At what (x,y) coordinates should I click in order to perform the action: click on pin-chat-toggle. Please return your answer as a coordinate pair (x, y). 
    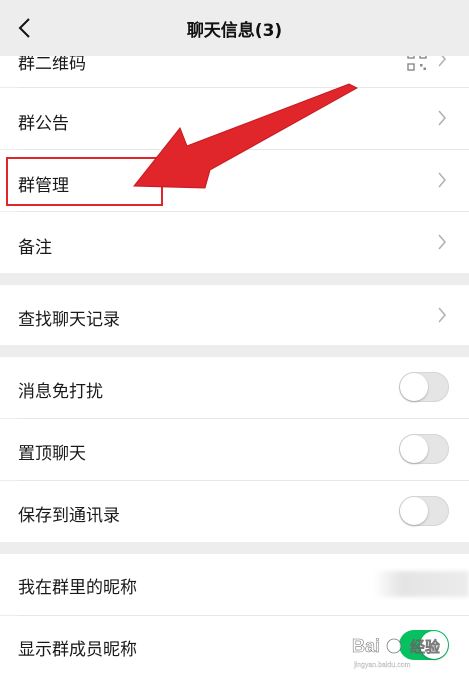
    Looking at the image, I should click on (424, 449).